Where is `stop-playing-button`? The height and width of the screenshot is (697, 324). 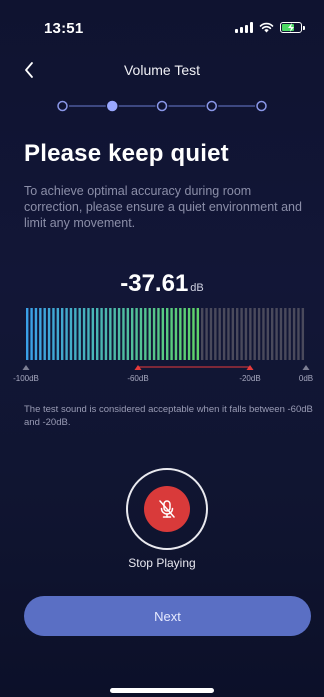 stop-playing-button is located at coordinates (167, 509).